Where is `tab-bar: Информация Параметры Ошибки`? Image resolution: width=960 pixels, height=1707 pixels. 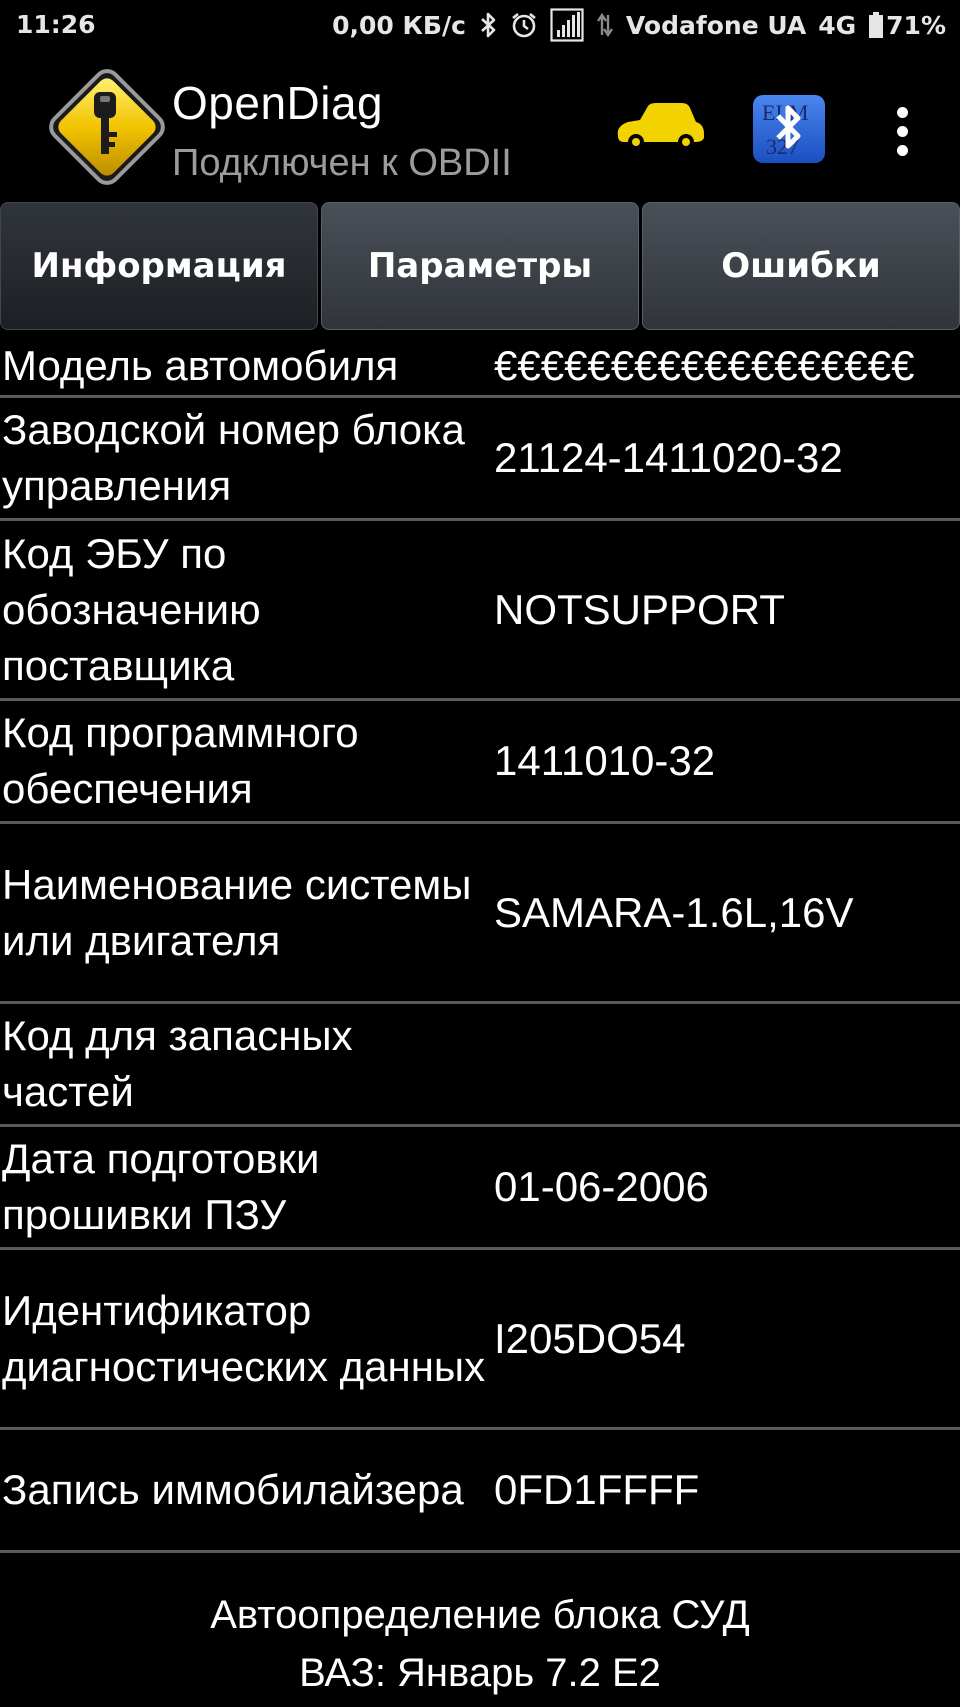 tab-bar: Информация Параметры Ошибки is located at coordinates (480, 266).